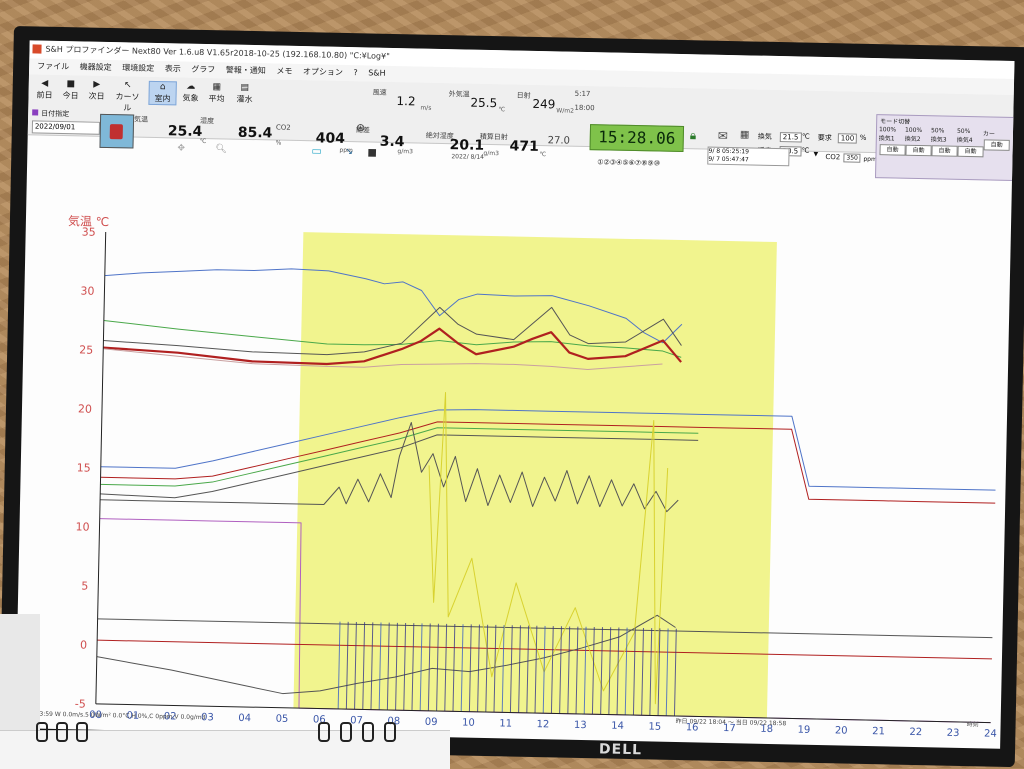 The image size is (1024, 769). I want to click on integrated-solar-label: 積算日射, so click(493, 137).